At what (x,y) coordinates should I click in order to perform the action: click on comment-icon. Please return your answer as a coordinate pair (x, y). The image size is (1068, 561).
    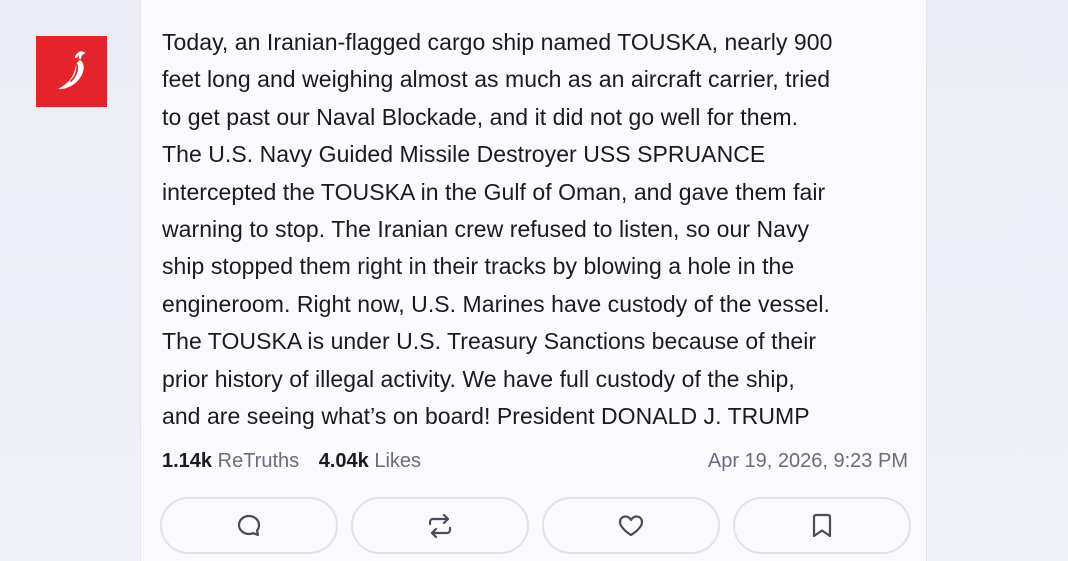
    Looking at the image, I should click on (249, 525).